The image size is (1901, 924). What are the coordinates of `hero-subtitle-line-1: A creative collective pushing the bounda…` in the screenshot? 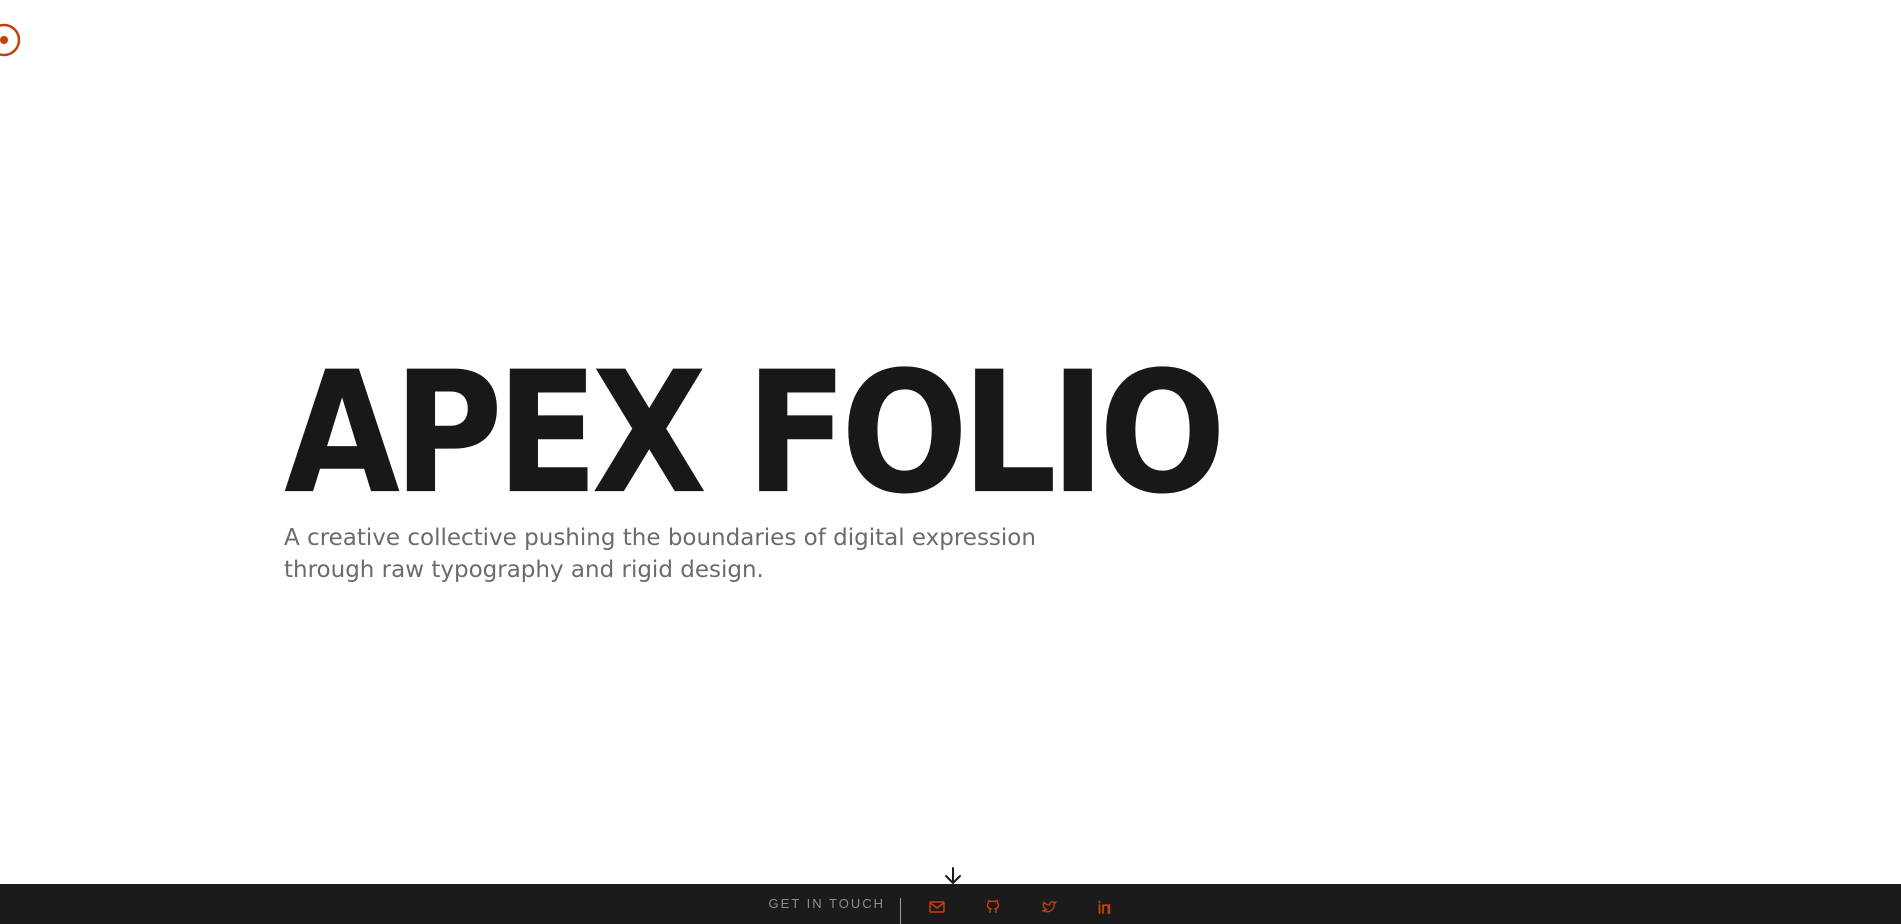 It's located at (660, 538).